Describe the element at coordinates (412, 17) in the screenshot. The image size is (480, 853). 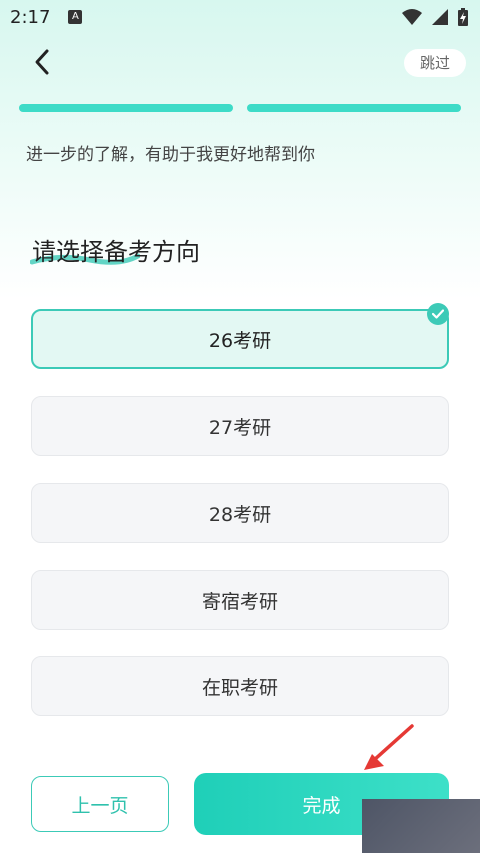
I see `wifi-icon` at that location.